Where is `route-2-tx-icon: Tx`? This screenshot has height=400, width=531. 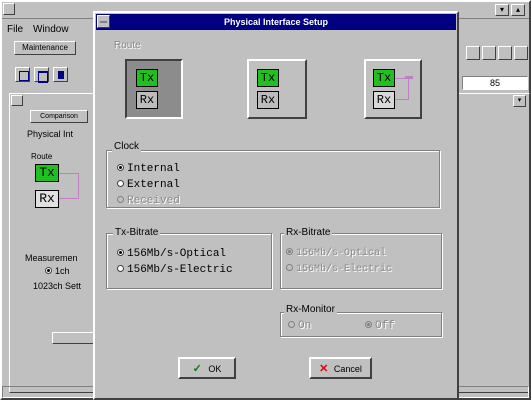 route-2-tx-icon: Tx is located at coordinates (268, 78).